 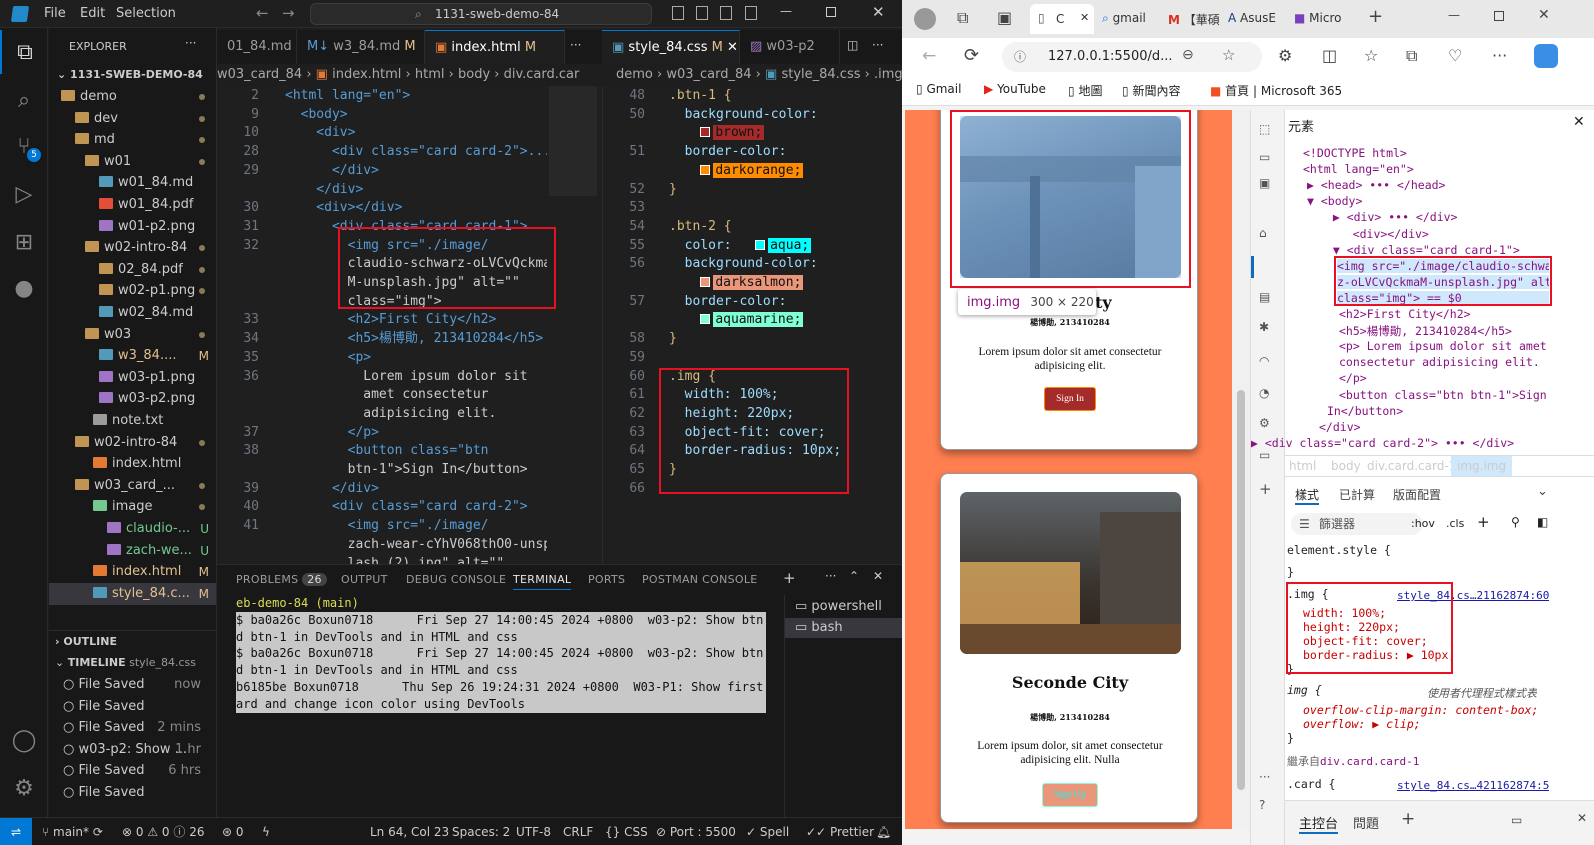 What do you see at coordinates (132, 75) in the screenshot?
I see `workspace-root: ⌄ 1131-SWEB-DEMO-84` at bounding box center [132, 75].